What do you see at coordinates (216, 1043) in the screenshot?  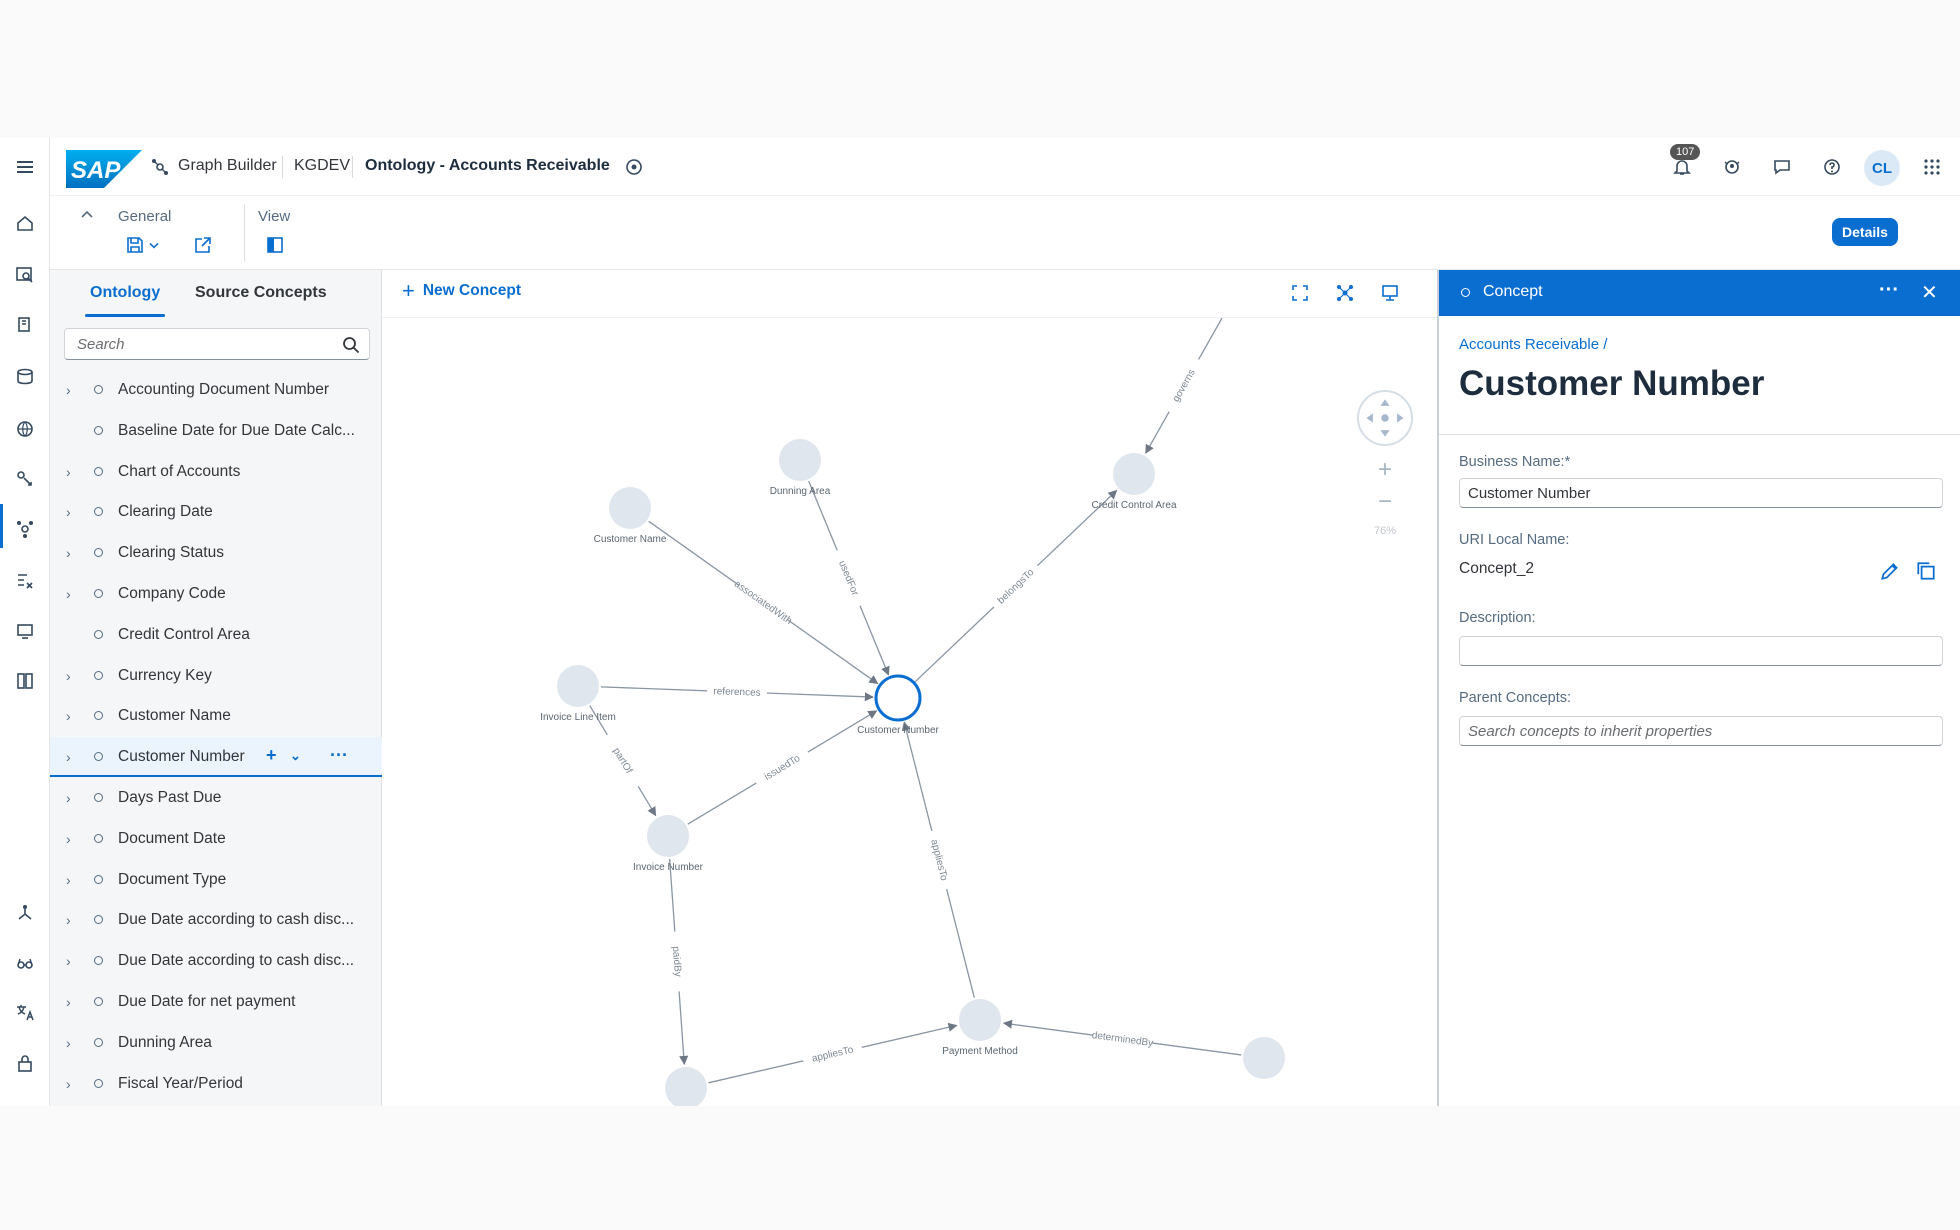 I see `tree-item: › Dunning Area` at bounding box center [216, 1043].